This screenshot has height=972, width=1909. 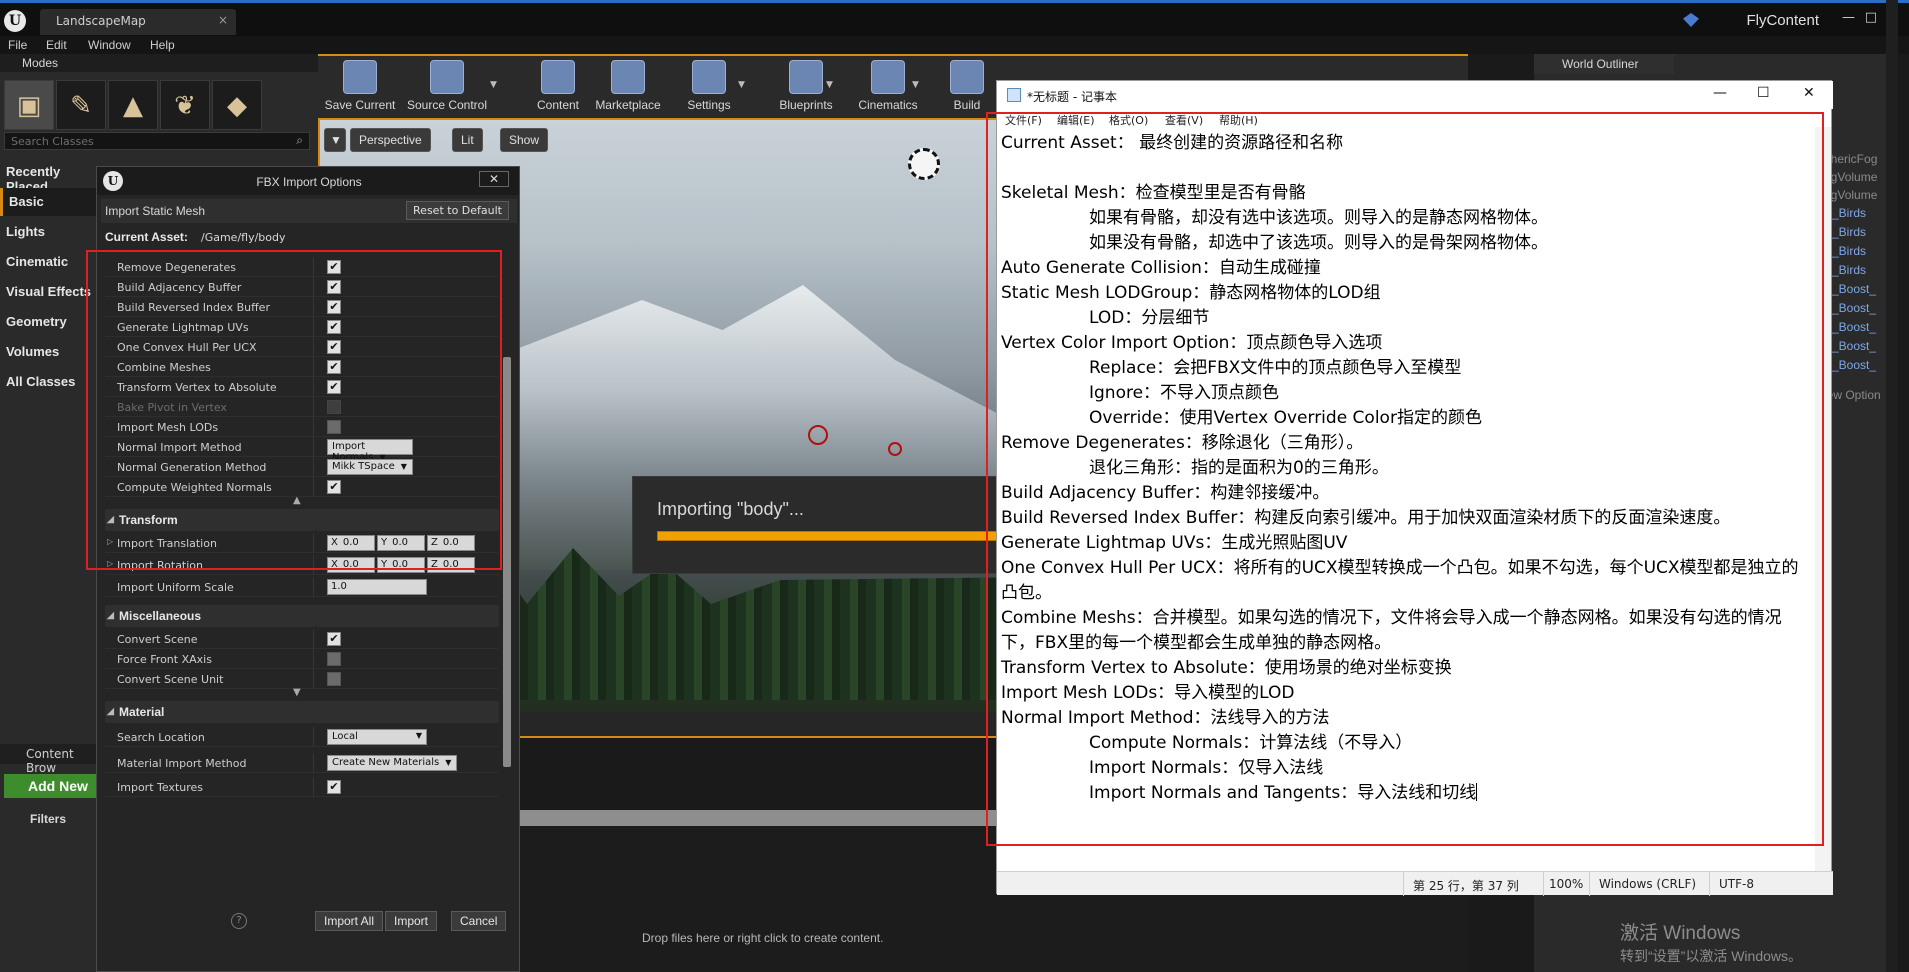 I want to click on np-menu-file: 文件(F), so click(x=1023, y=120).